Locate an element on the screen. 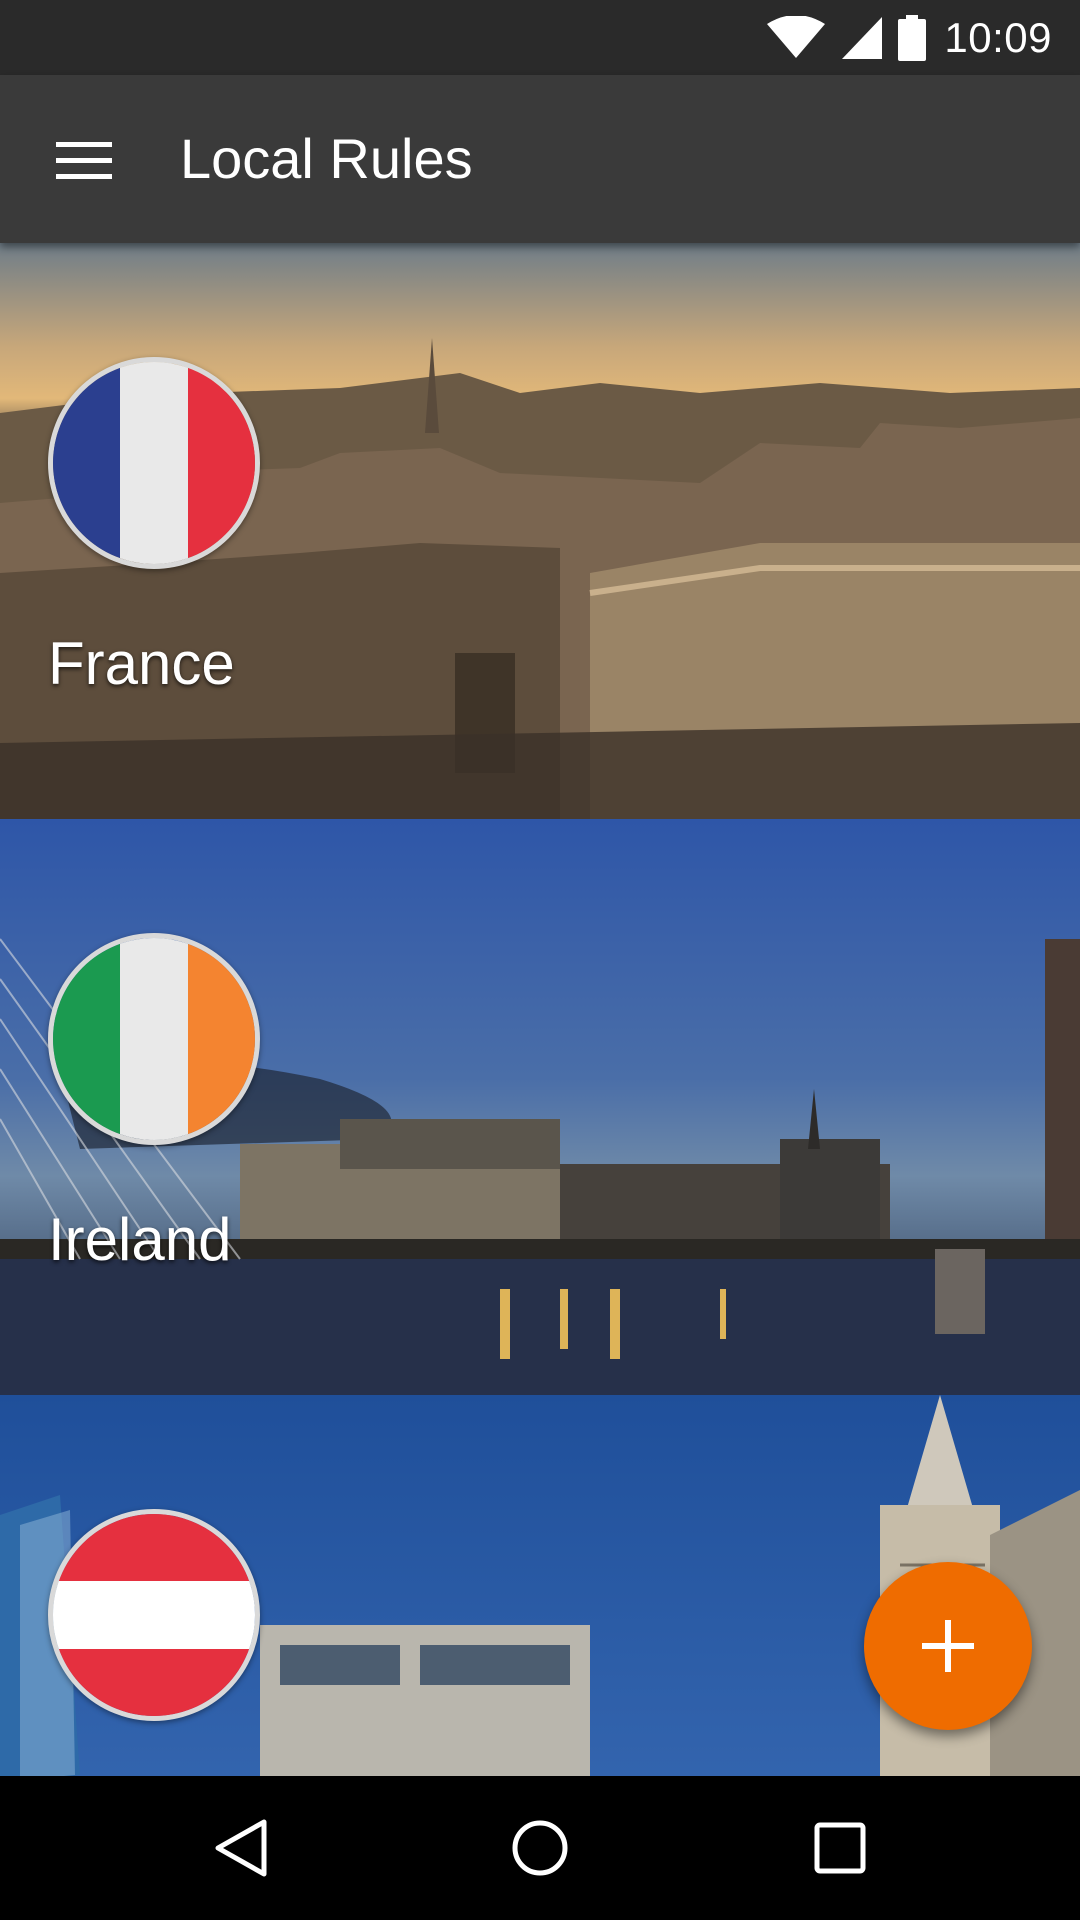 Image resolution: width=1080 pixels, height=1920 pixels. signal-icon is located at coordinates (862, 37).